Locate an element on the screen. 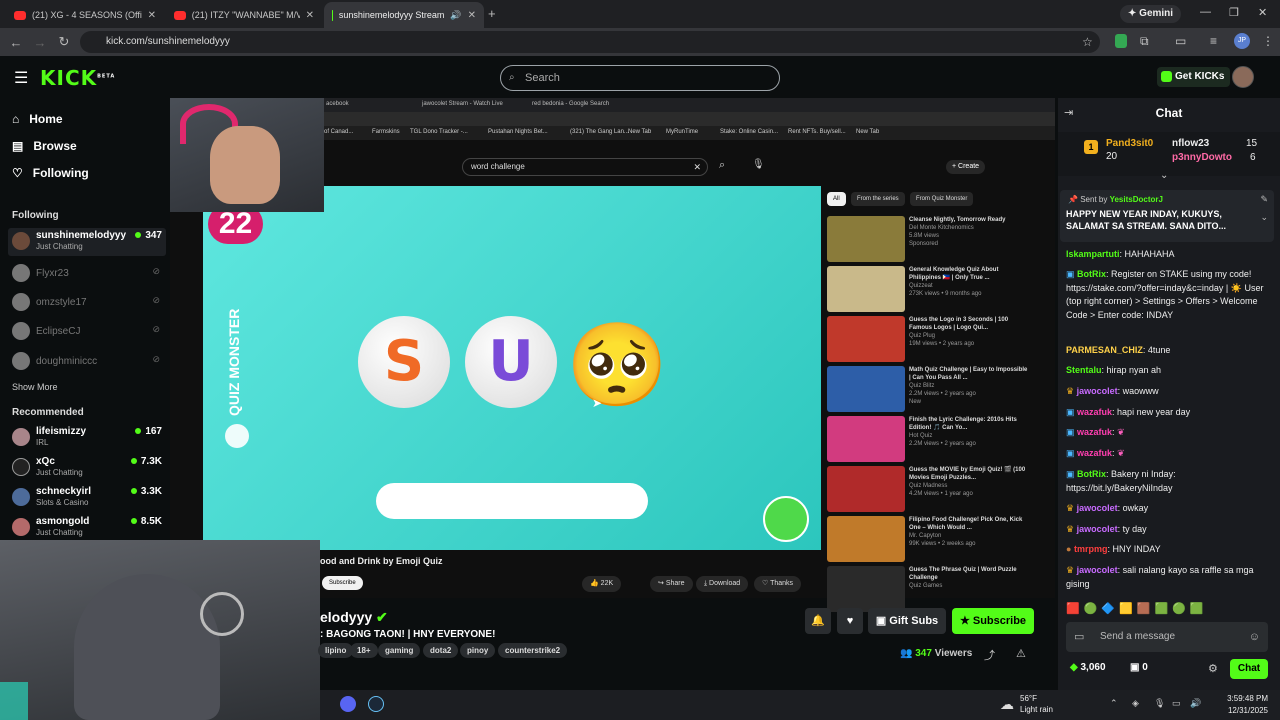 This screenshot has width=1280, height=720. chat-username: Stentalu is located at coordinates (1084, 370).